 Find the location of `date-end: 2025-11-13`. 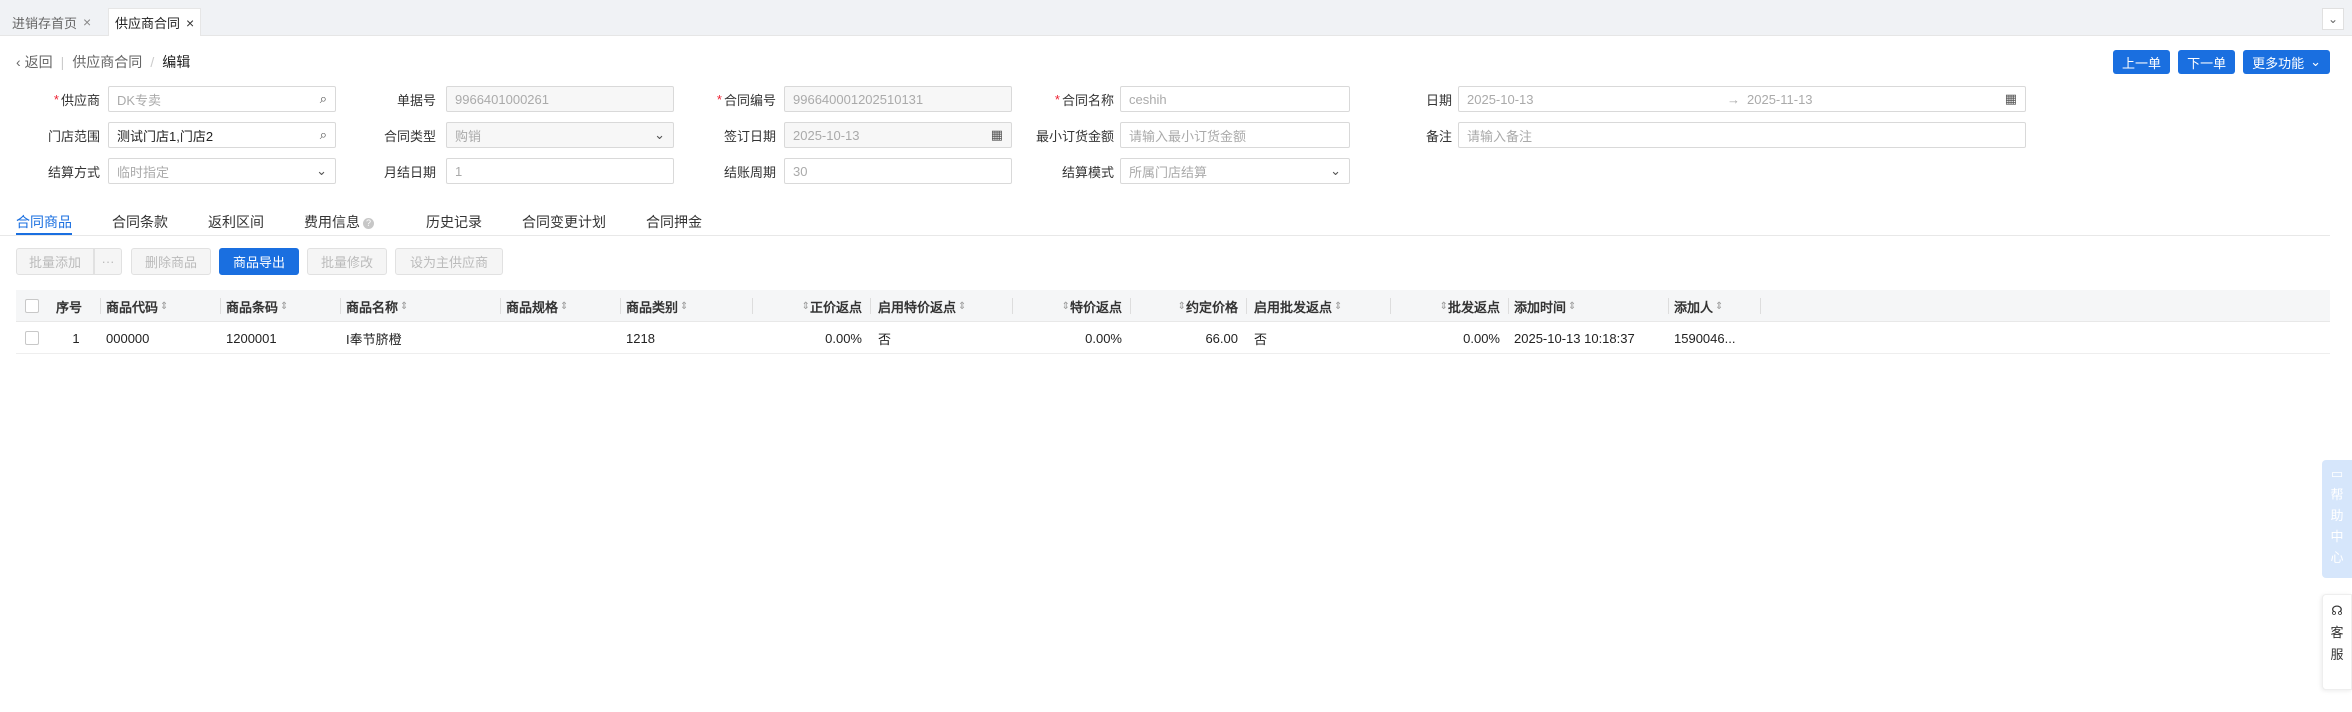

date-end: 2025-11-13 is located at coordinates (1780, 99).